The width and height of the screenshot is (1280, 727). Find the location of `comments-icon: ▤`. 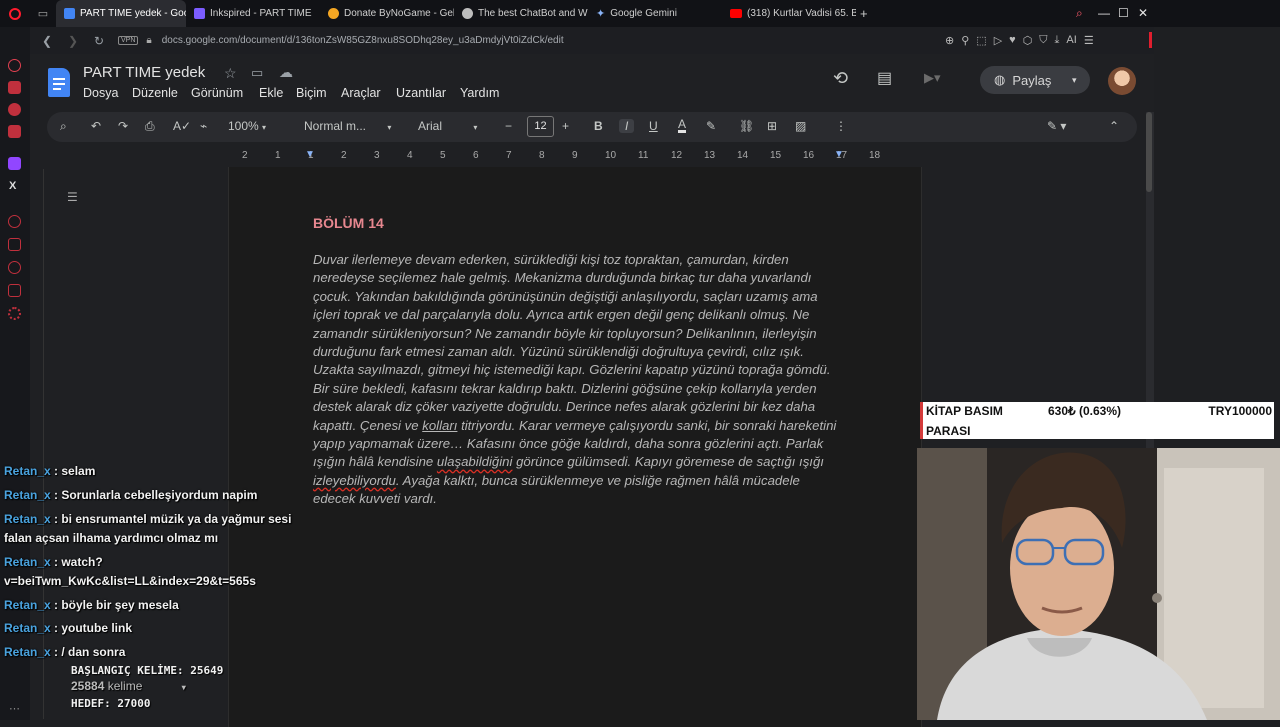

comments-icon: ▤ is located at coordinates (884, 78).